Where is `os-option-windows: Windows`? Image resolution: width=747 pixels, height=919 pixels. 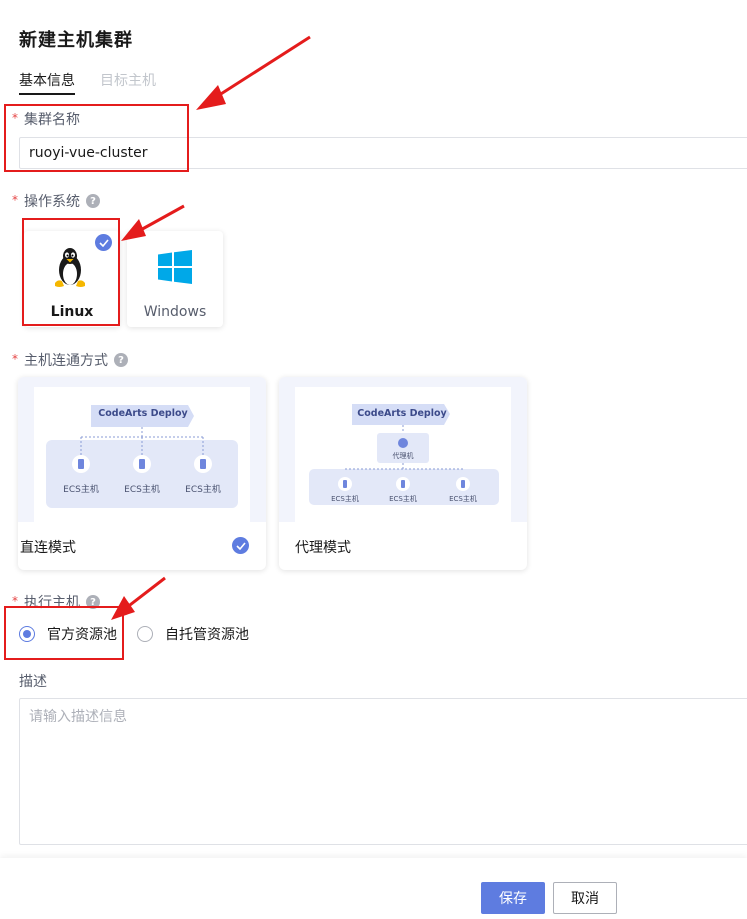
os-option-windows: Windows is located at coordinates (175, 279).